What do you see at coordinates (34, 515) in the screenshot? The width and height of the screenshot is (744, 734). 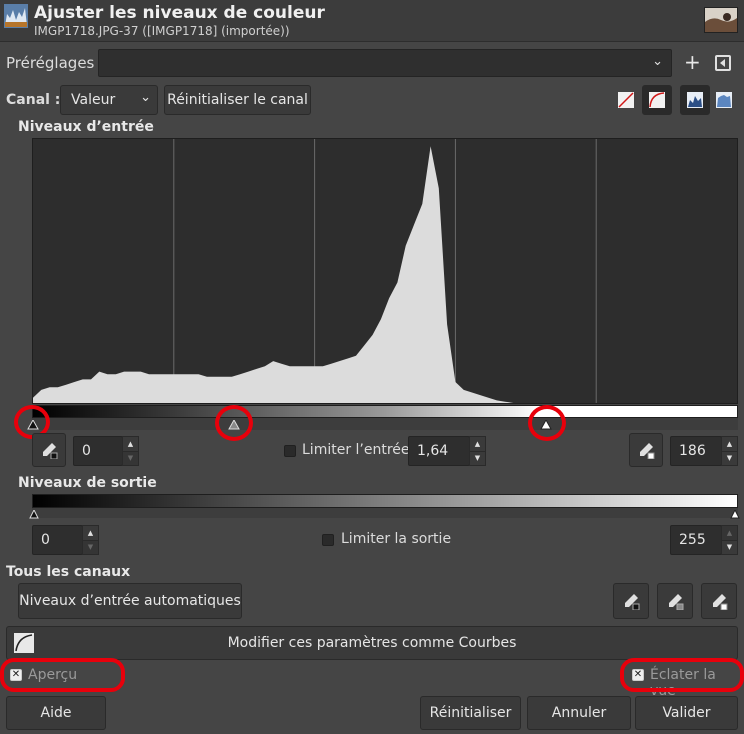 I see `output-low-handle` at bounding box center [34, 515].